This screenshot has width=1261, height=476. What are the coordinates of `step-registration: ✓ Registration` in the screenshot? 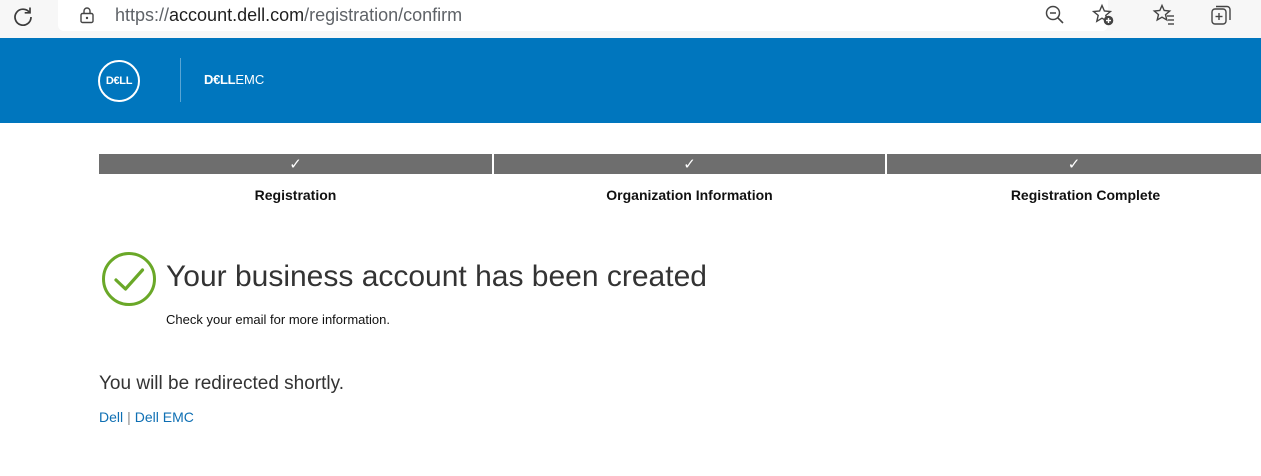 It's located at (295, 182).